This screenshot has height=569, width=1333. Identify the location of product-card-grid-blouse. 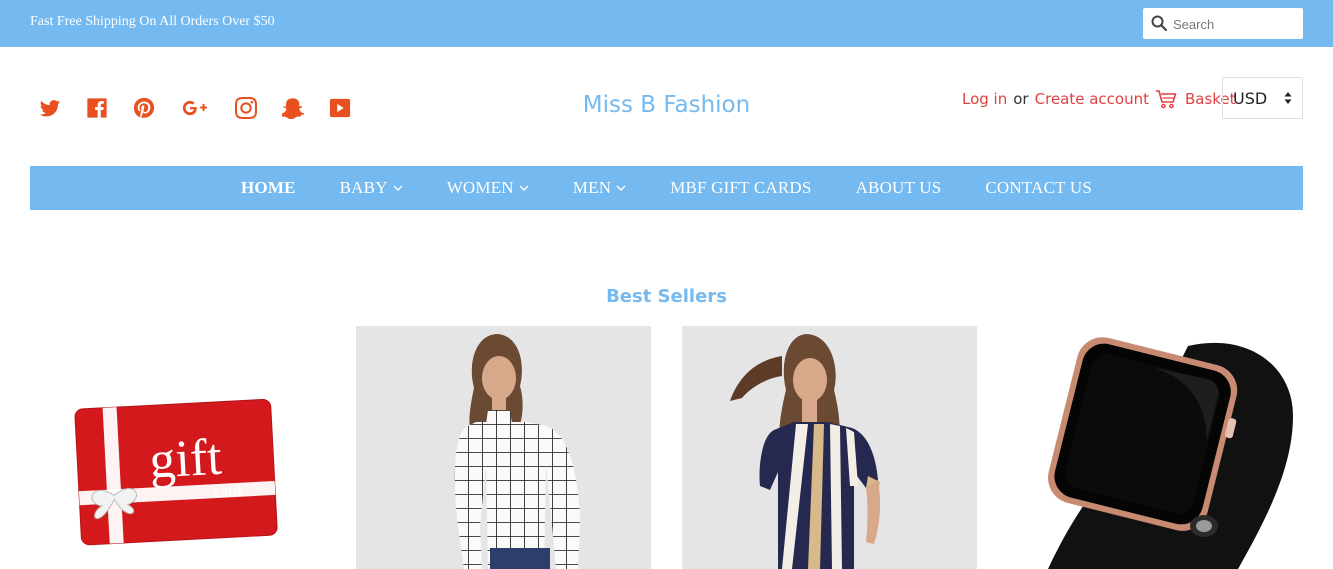
(503, 447).